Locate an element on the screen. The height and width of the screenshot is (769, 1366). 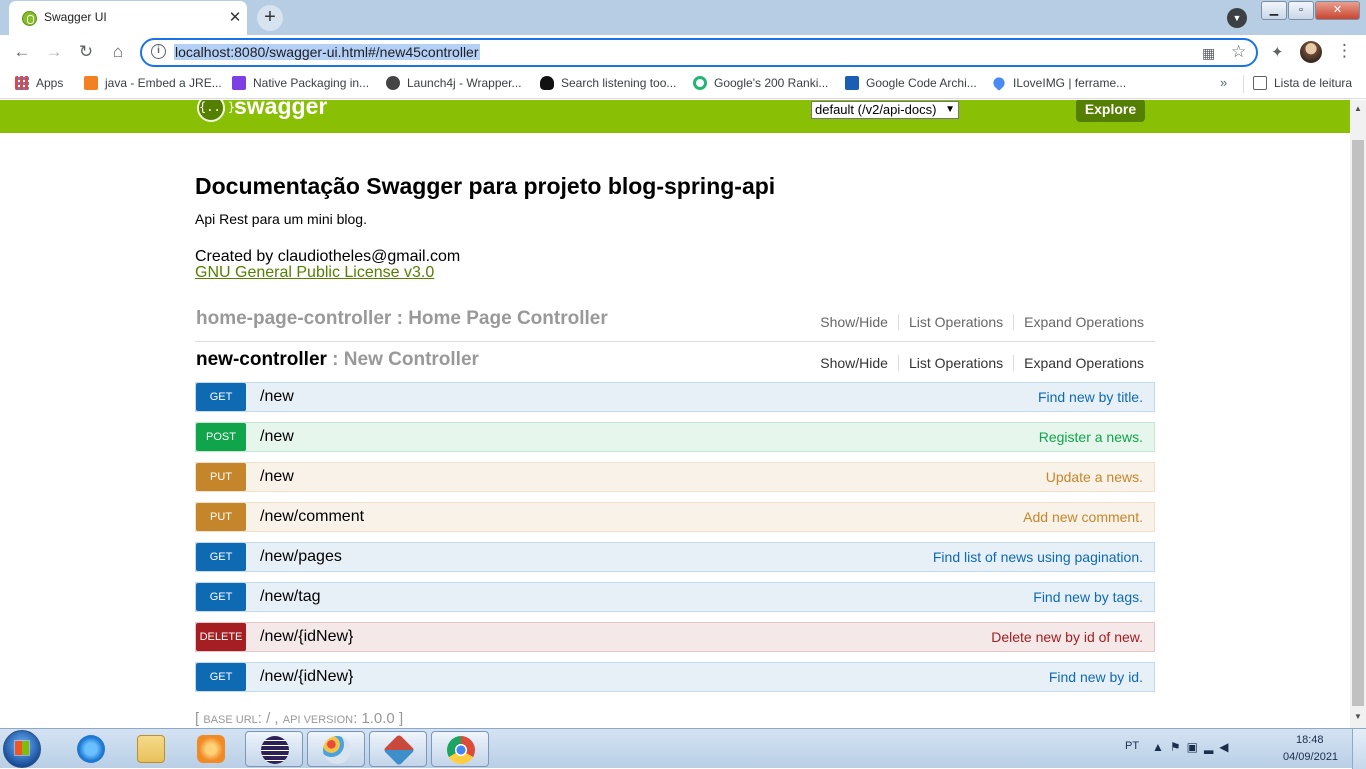
taskbar-paint is located at coordinates (336, 749).